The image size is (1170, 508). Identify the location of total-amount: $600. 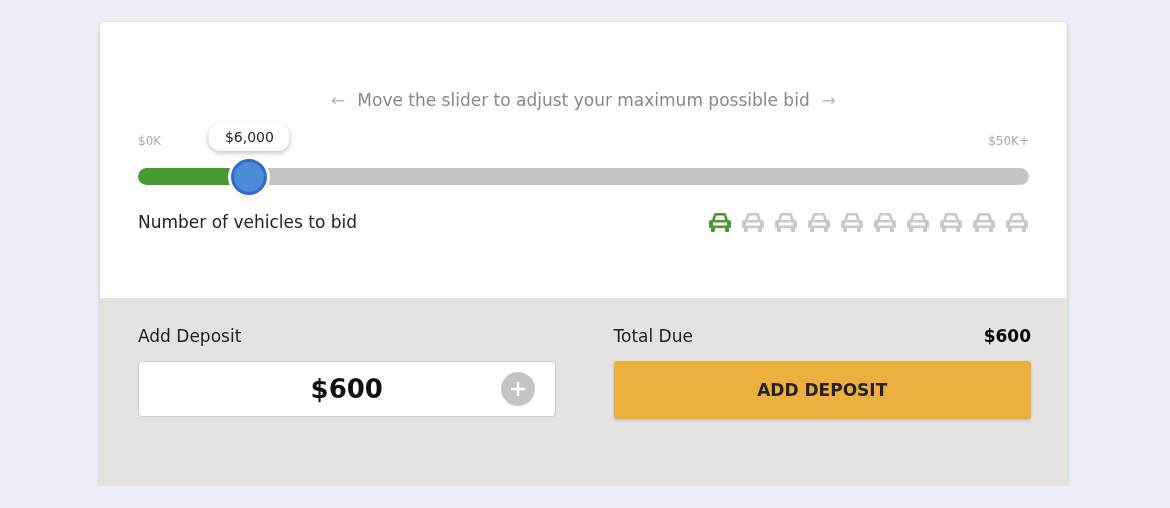
(1007, 336).